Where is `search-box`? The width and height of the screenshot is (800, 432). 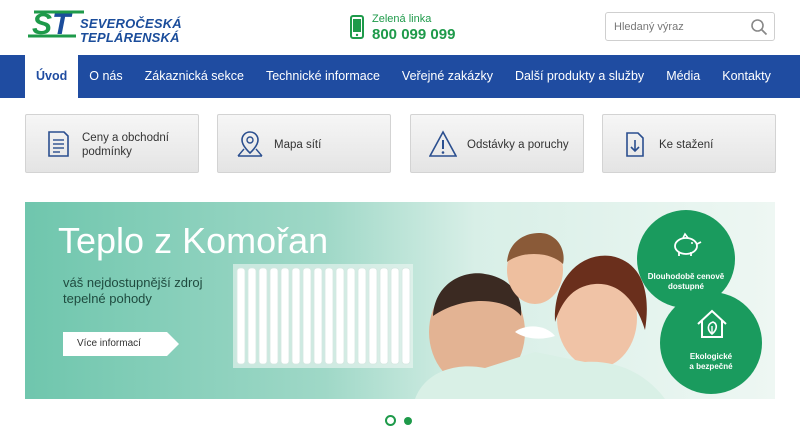
search-box is located at coordinates (690, 26).